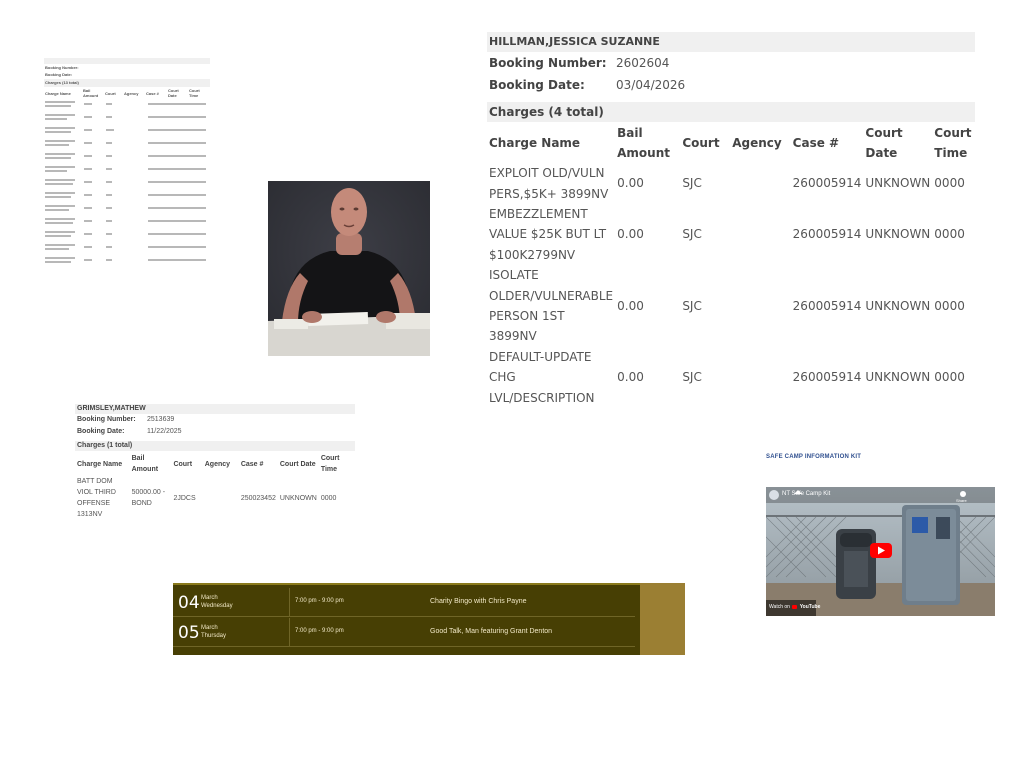  What do you see at coordinates (214, 636) in the screenshot?
I see `event-weekday: Thursday` at bounding box center [214, 636].